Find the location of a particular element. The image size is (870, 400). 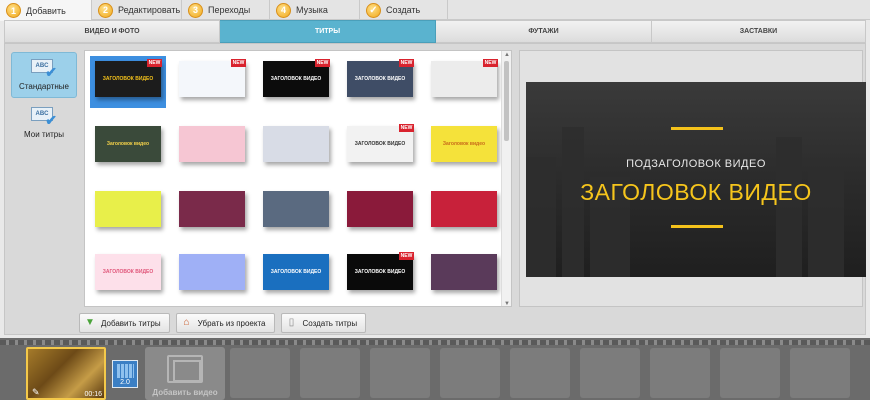

step-label: Музыка is located at coordinates (312, 10).